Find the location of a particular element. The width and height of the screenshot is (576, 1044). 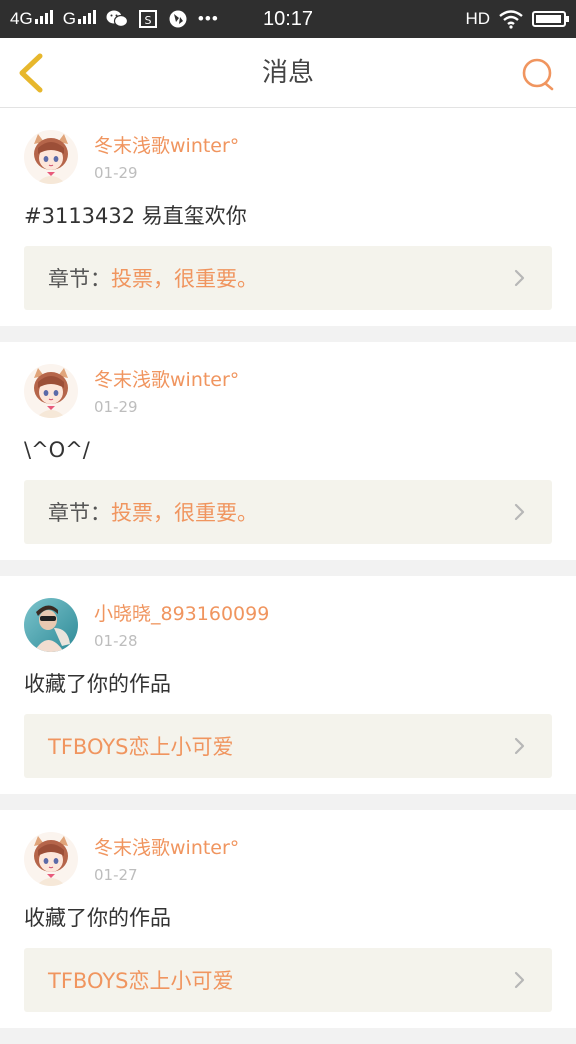

search-button is located at coordinates (538, 74).